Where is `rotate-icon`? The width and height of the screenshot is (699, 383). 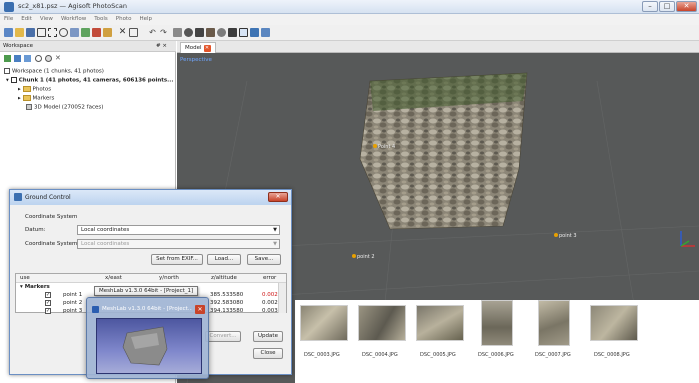 rotate-icon is located at coordinates (85, 32).